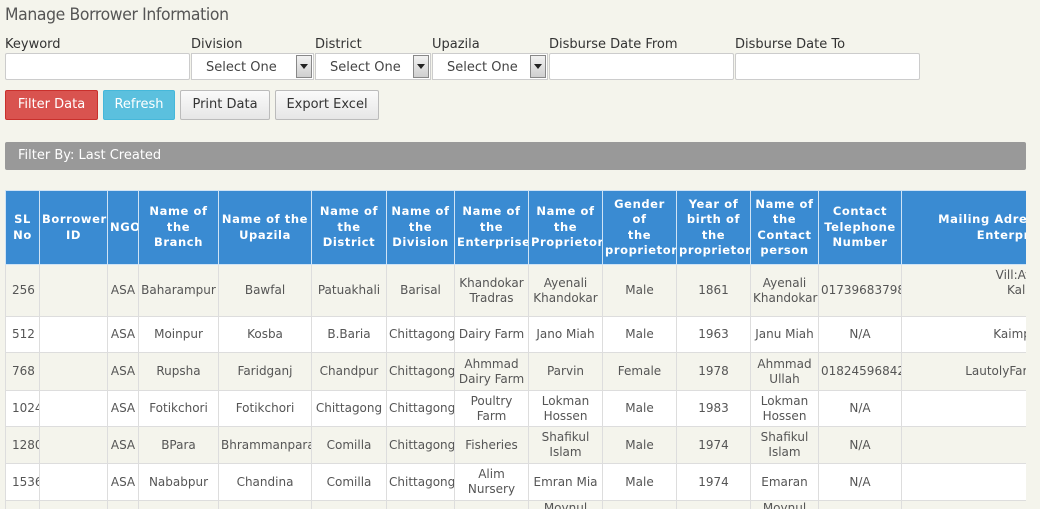  Describe the element at coordinates (178, 334) in the screenshot. I see `table-cell: Moinpur` at that location.